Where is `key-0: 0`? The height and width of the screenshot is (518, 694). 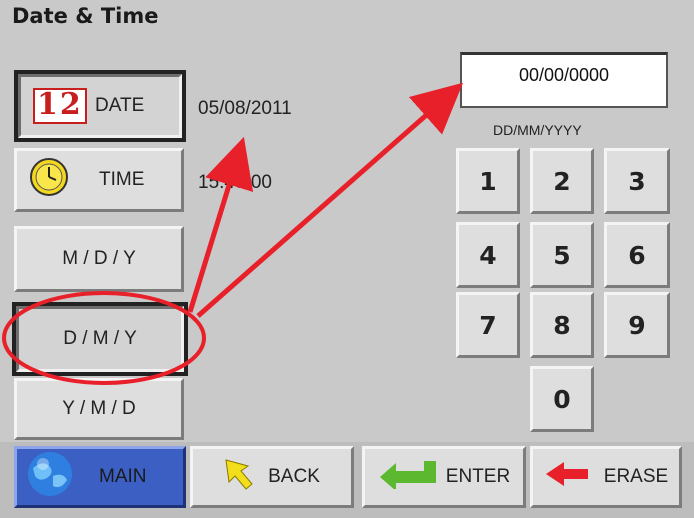 key-0: 0 is located at coordinates (562, 399).